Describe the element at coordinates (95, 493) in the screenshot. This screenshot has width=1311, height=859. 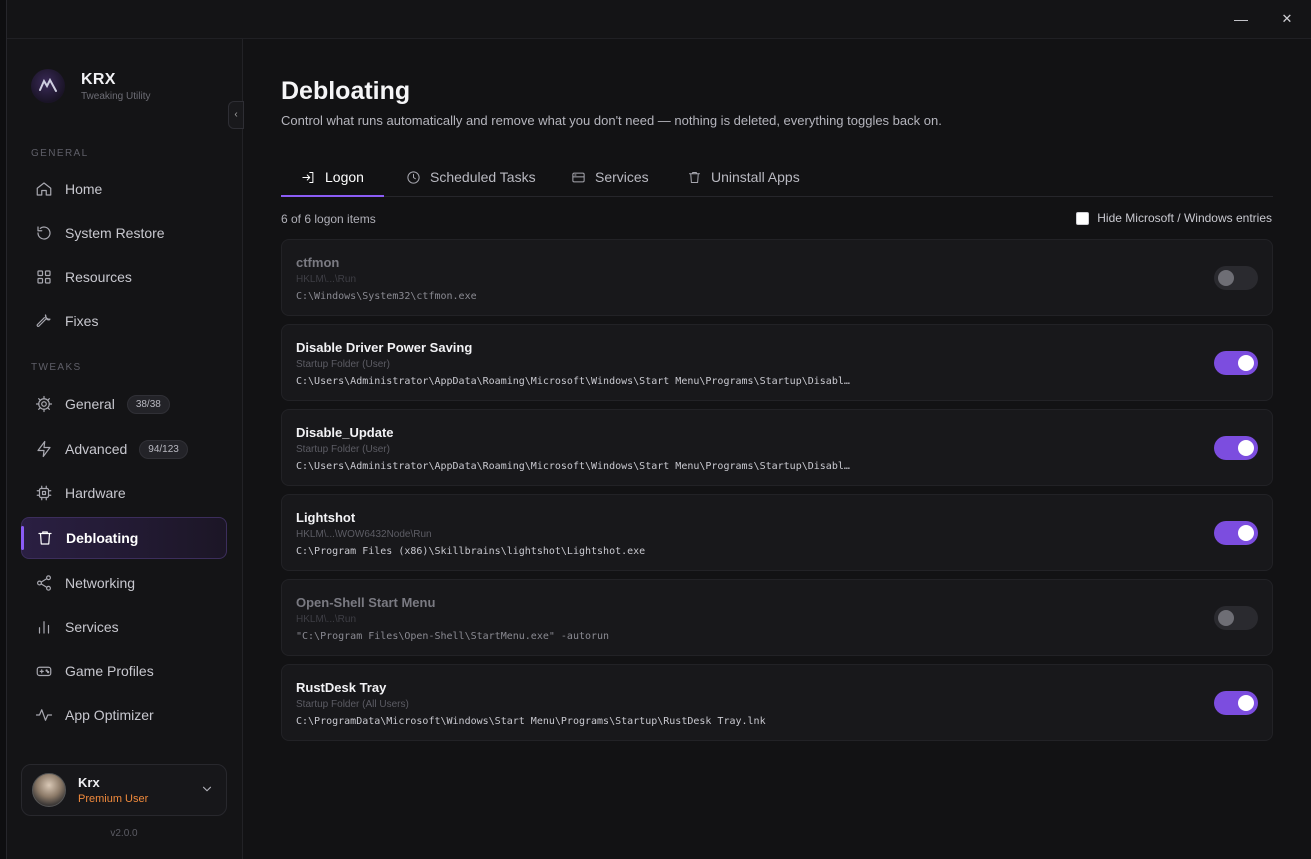
I see `sidebar-item-label: Hardware` at that location.